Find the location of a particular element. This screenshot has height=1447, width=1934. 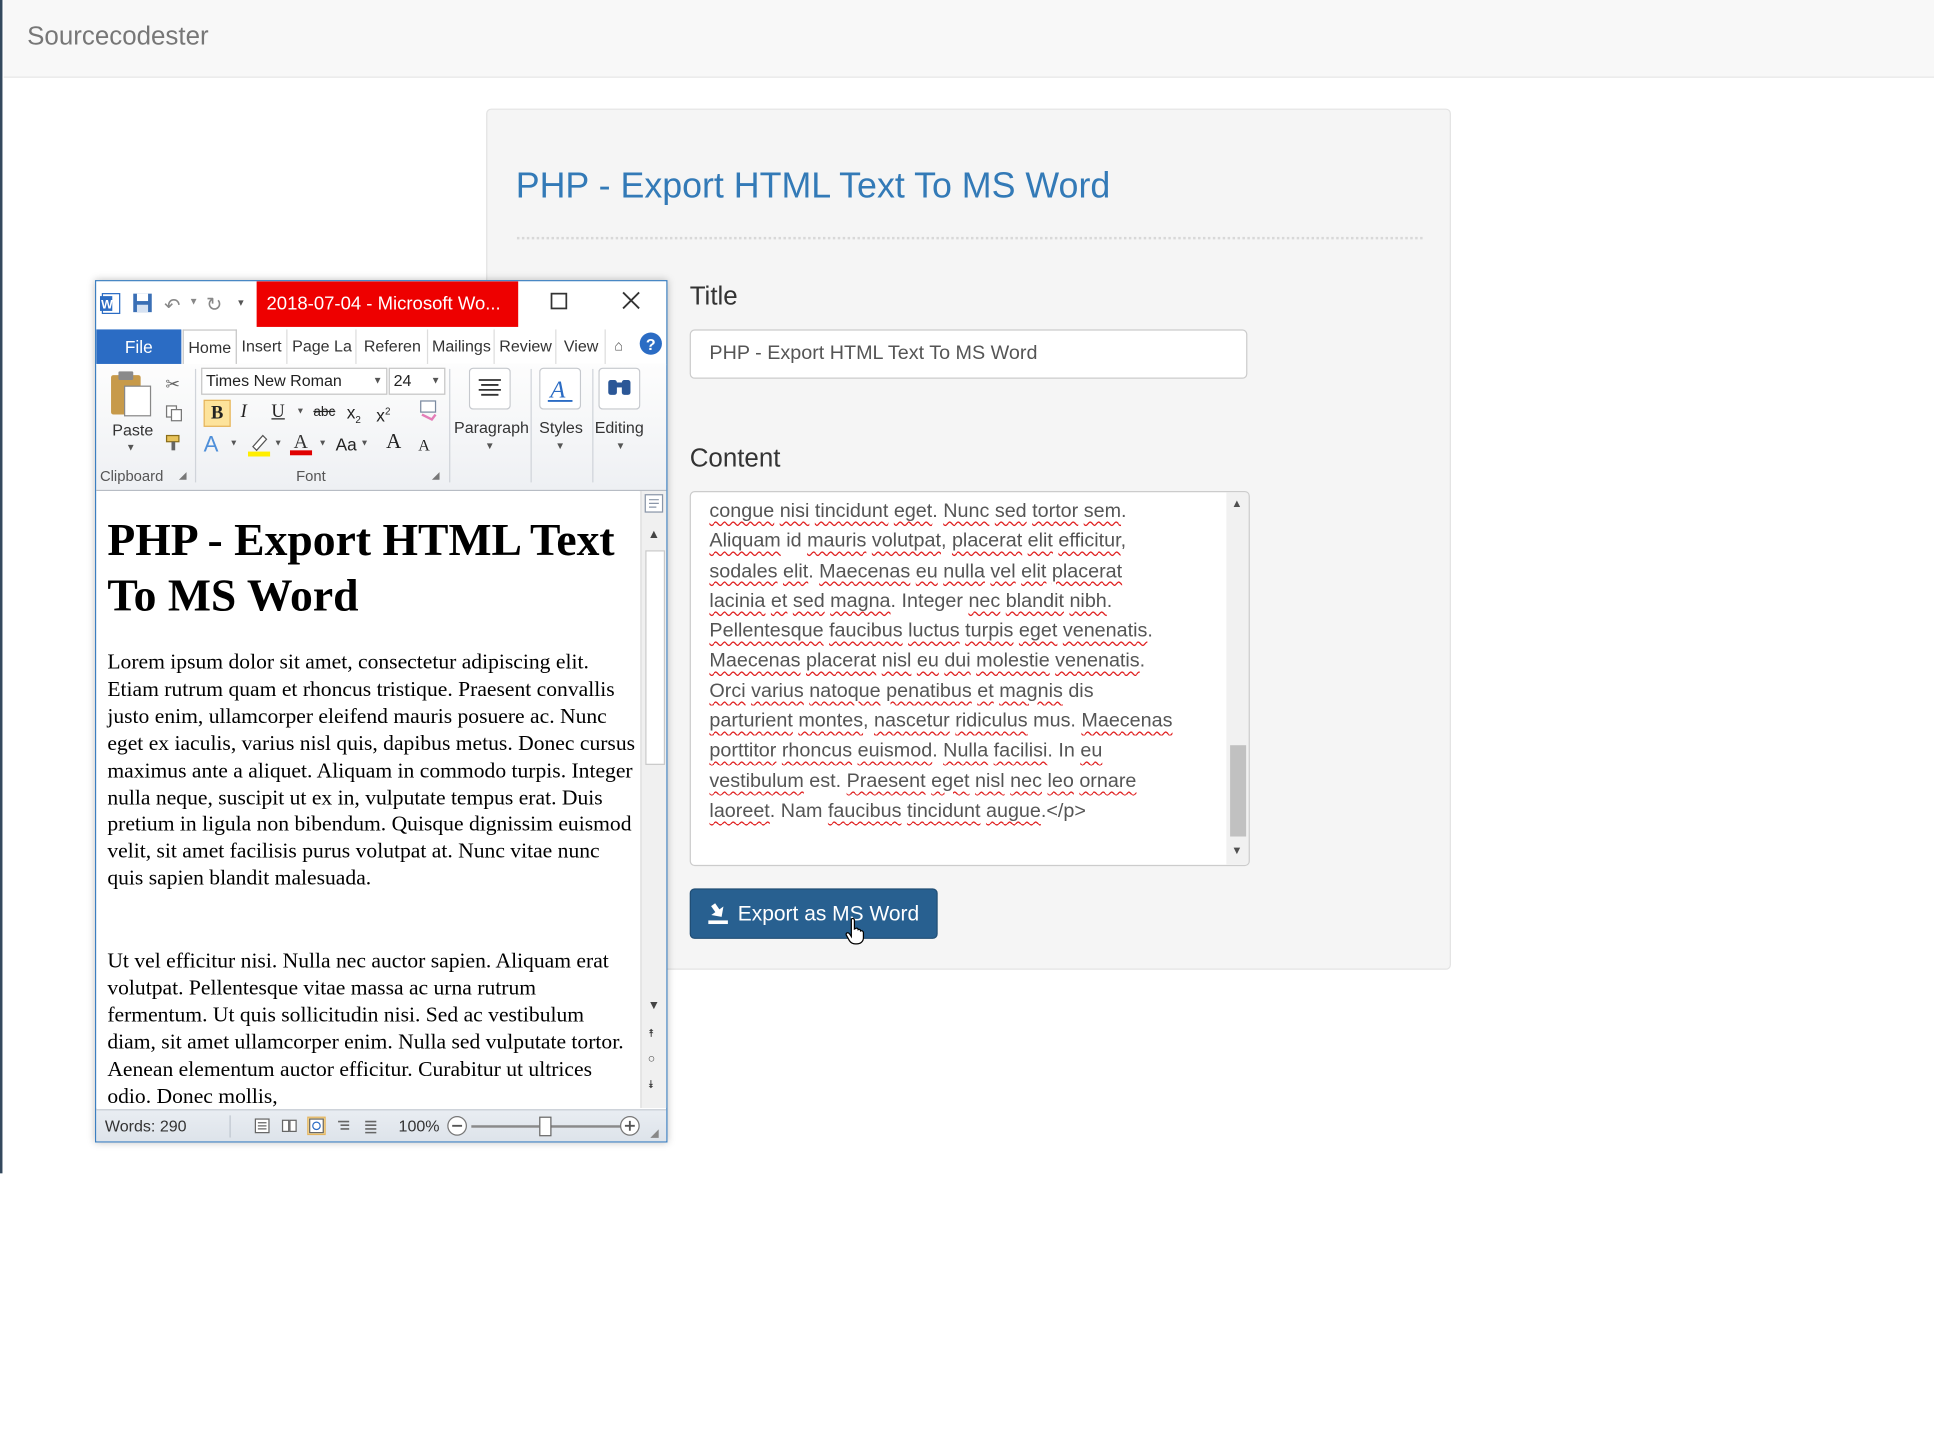

paragraph-icon is located at coordinates (489, 391).